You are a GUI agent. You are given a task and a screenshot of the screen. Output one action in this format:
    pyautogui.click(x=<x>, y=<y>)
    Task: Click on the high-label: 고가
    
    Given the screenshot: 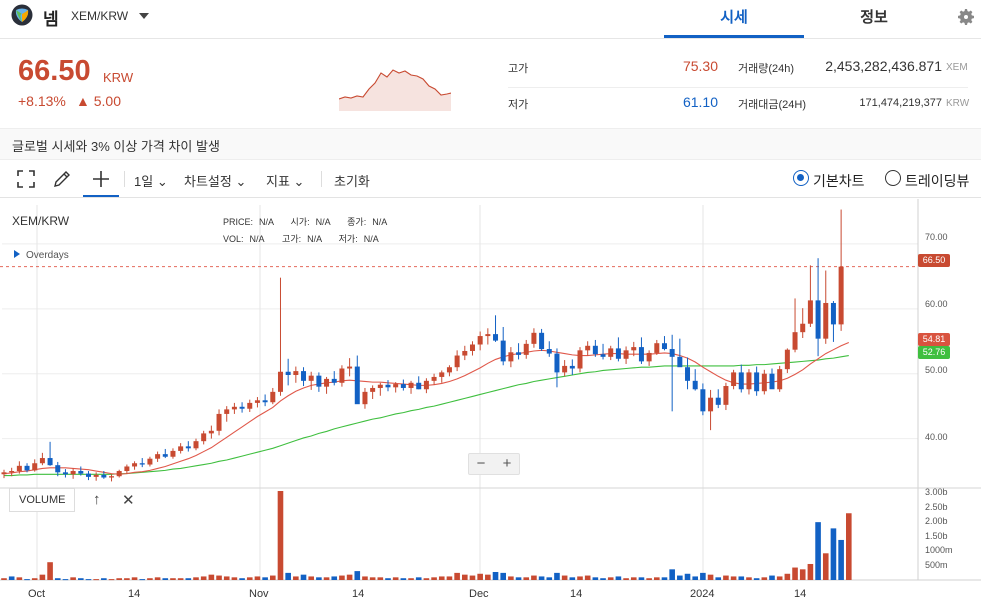 What is the action you would take?
    pyautogui.click(x=518, y=69)
    